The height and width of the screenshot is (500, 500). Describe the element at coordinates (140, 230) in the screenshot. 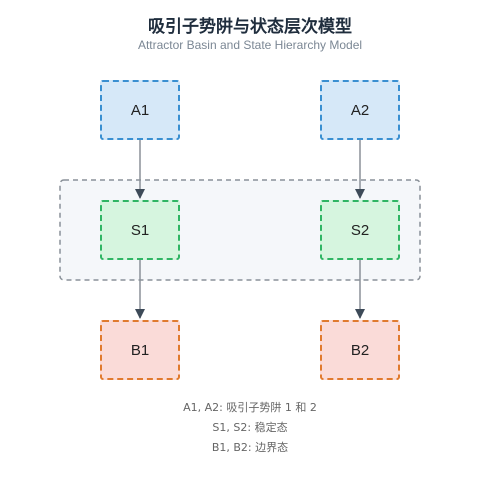

I see `node-s1-stable-state: S1` at that location.